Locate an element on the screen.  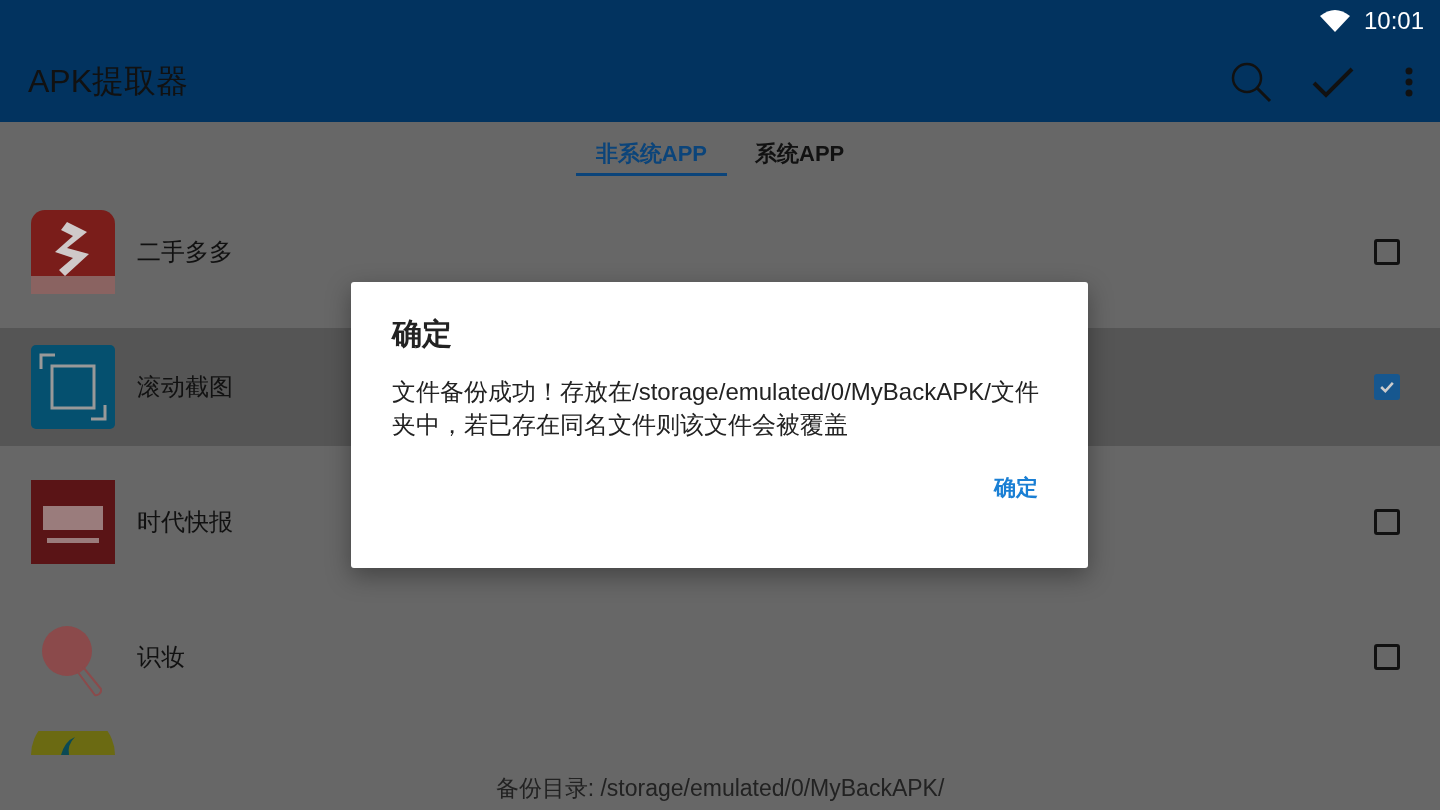
backup-path-text: 备份目录: /storage/emulated/0/MyBackAPK/ is located at coordinates (720, 788).